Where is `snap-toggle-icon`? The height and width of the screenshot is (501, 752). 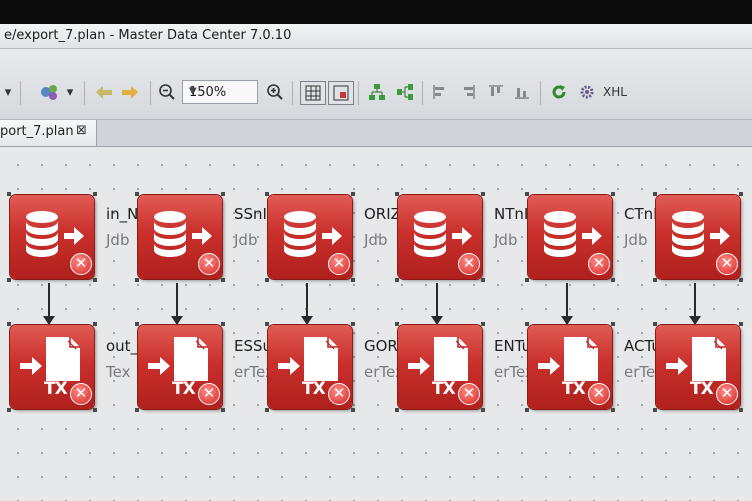 snap-toggle-icon is located at coordinates (341, 93).